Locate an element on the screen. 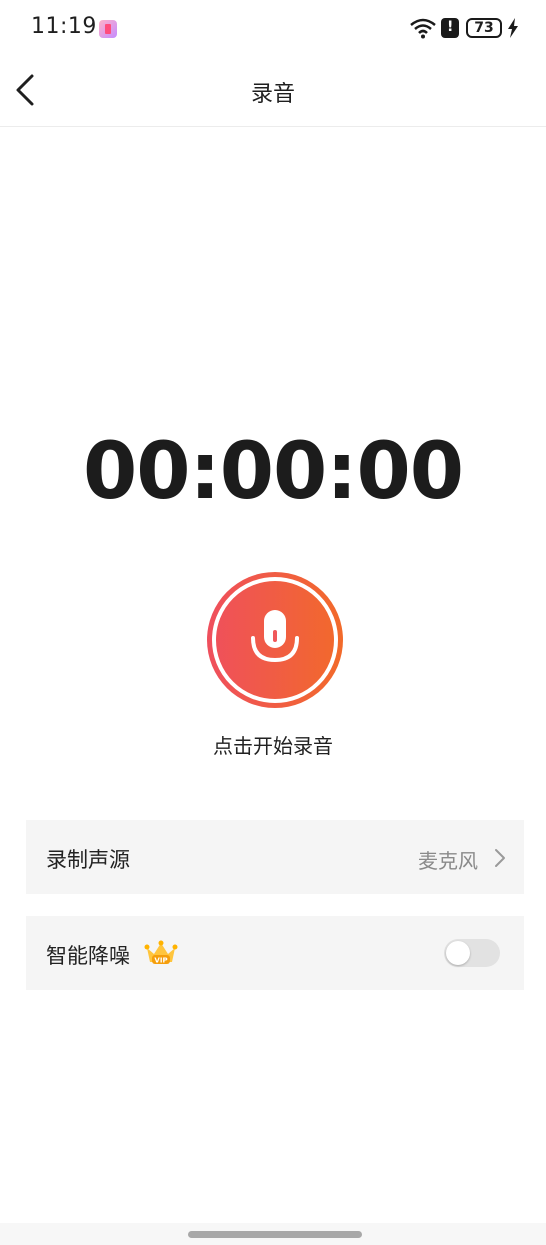  charging-icon is located at coordinates (513, 28).